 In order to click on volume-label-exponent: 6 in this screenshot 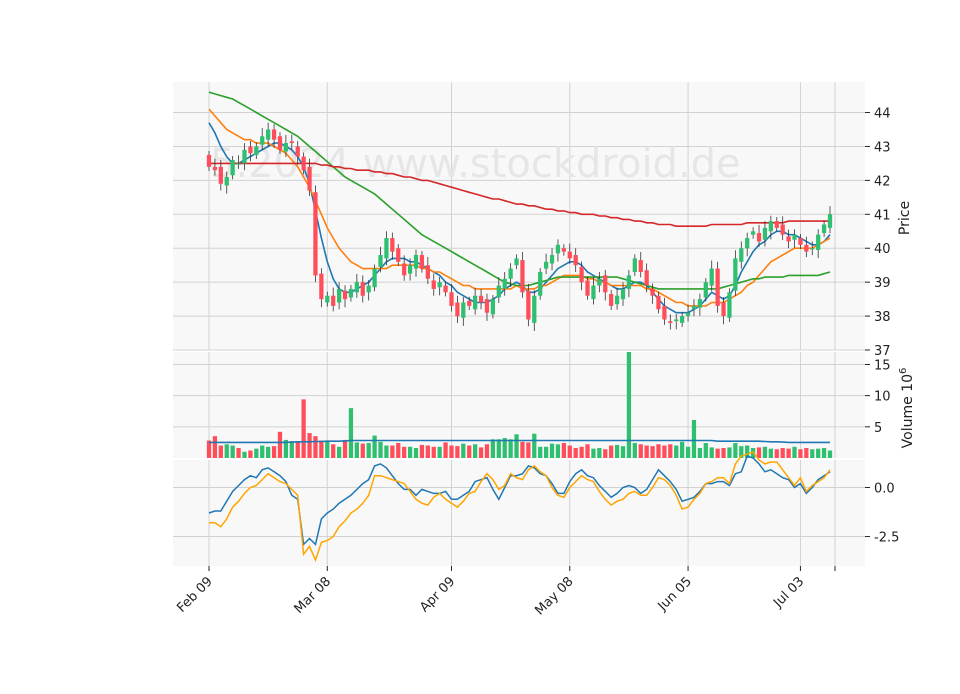, I will do `click(903, 371)`.